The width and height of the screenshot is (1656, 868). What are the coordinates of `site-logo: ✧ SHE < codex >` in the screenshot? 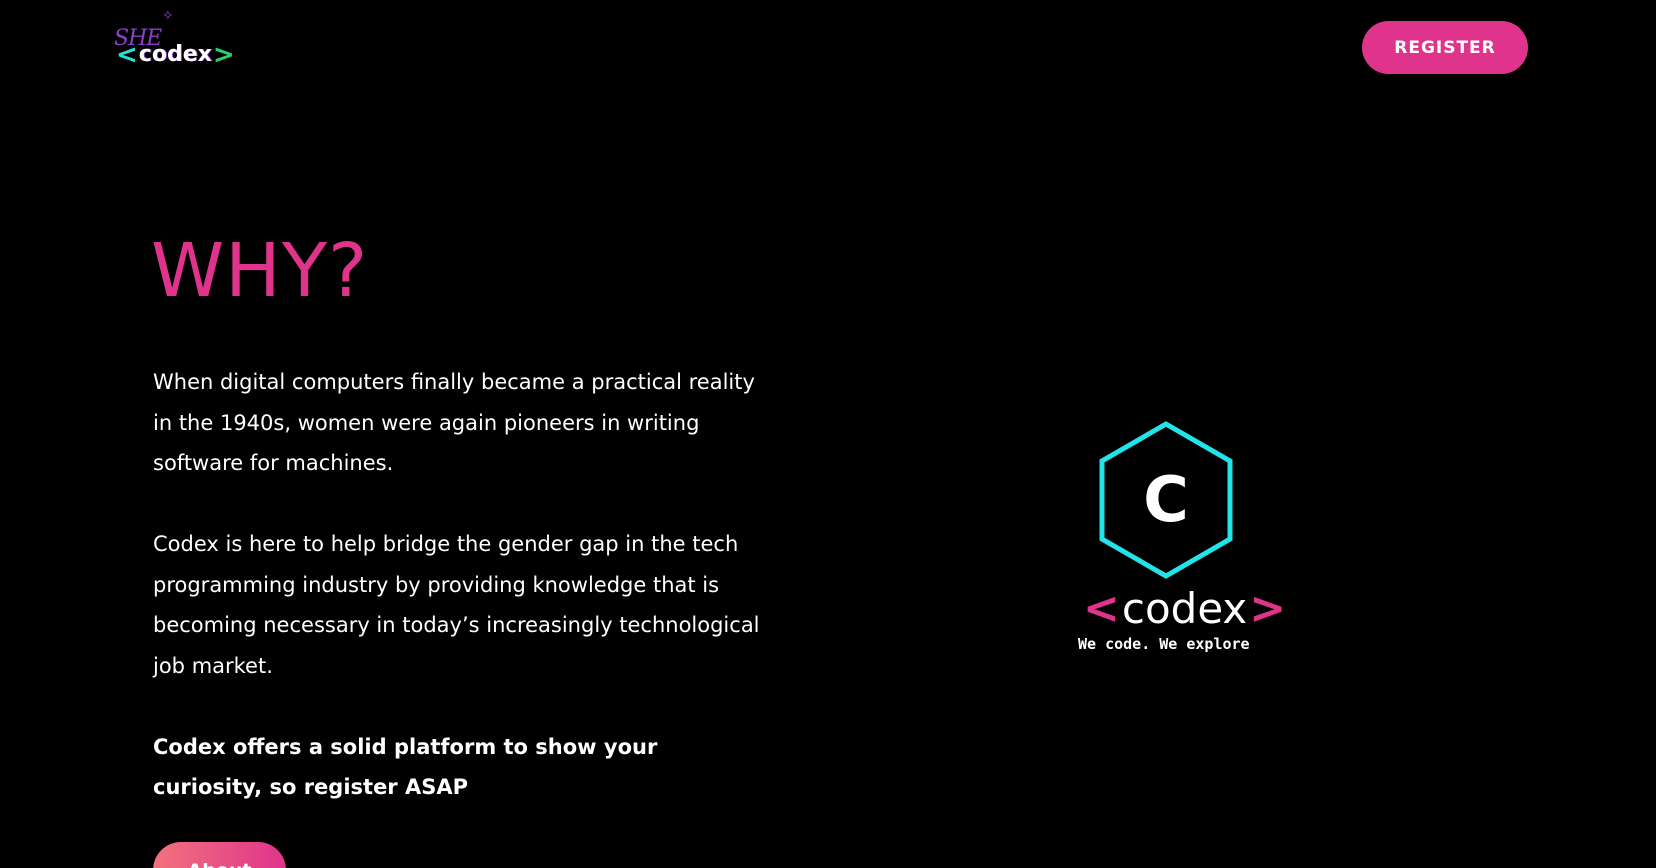 It's located at (173, 39).